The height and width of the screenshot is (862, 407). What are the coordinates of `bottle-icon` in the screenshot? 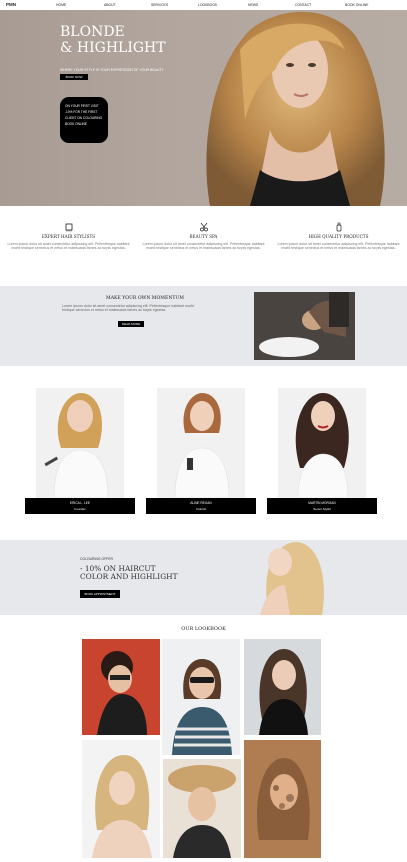 It's located at (338, 227).